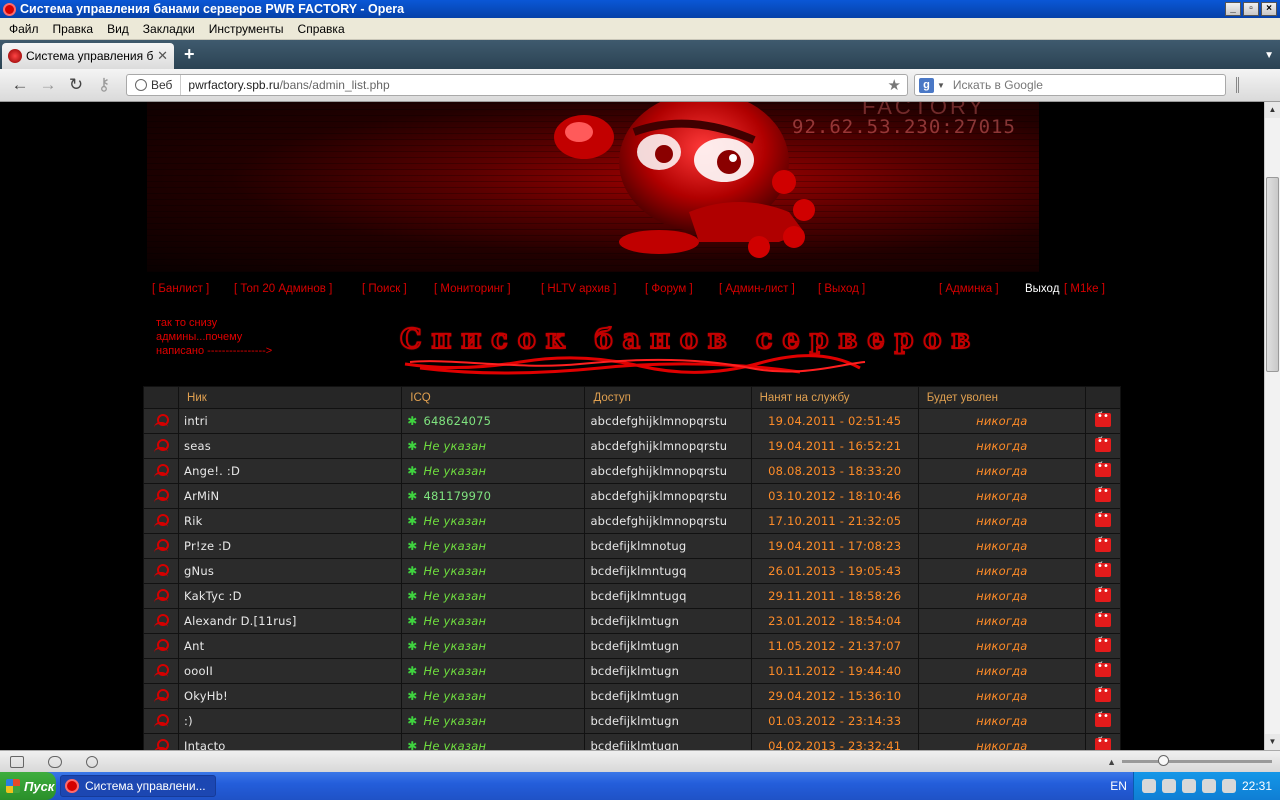 The image size is (1280, 800). Describe the element at coordinates (534, 85) in the screenshot. I see `url-text: pwrfactory.spb.ru/bans/admin_list.php` at that location.